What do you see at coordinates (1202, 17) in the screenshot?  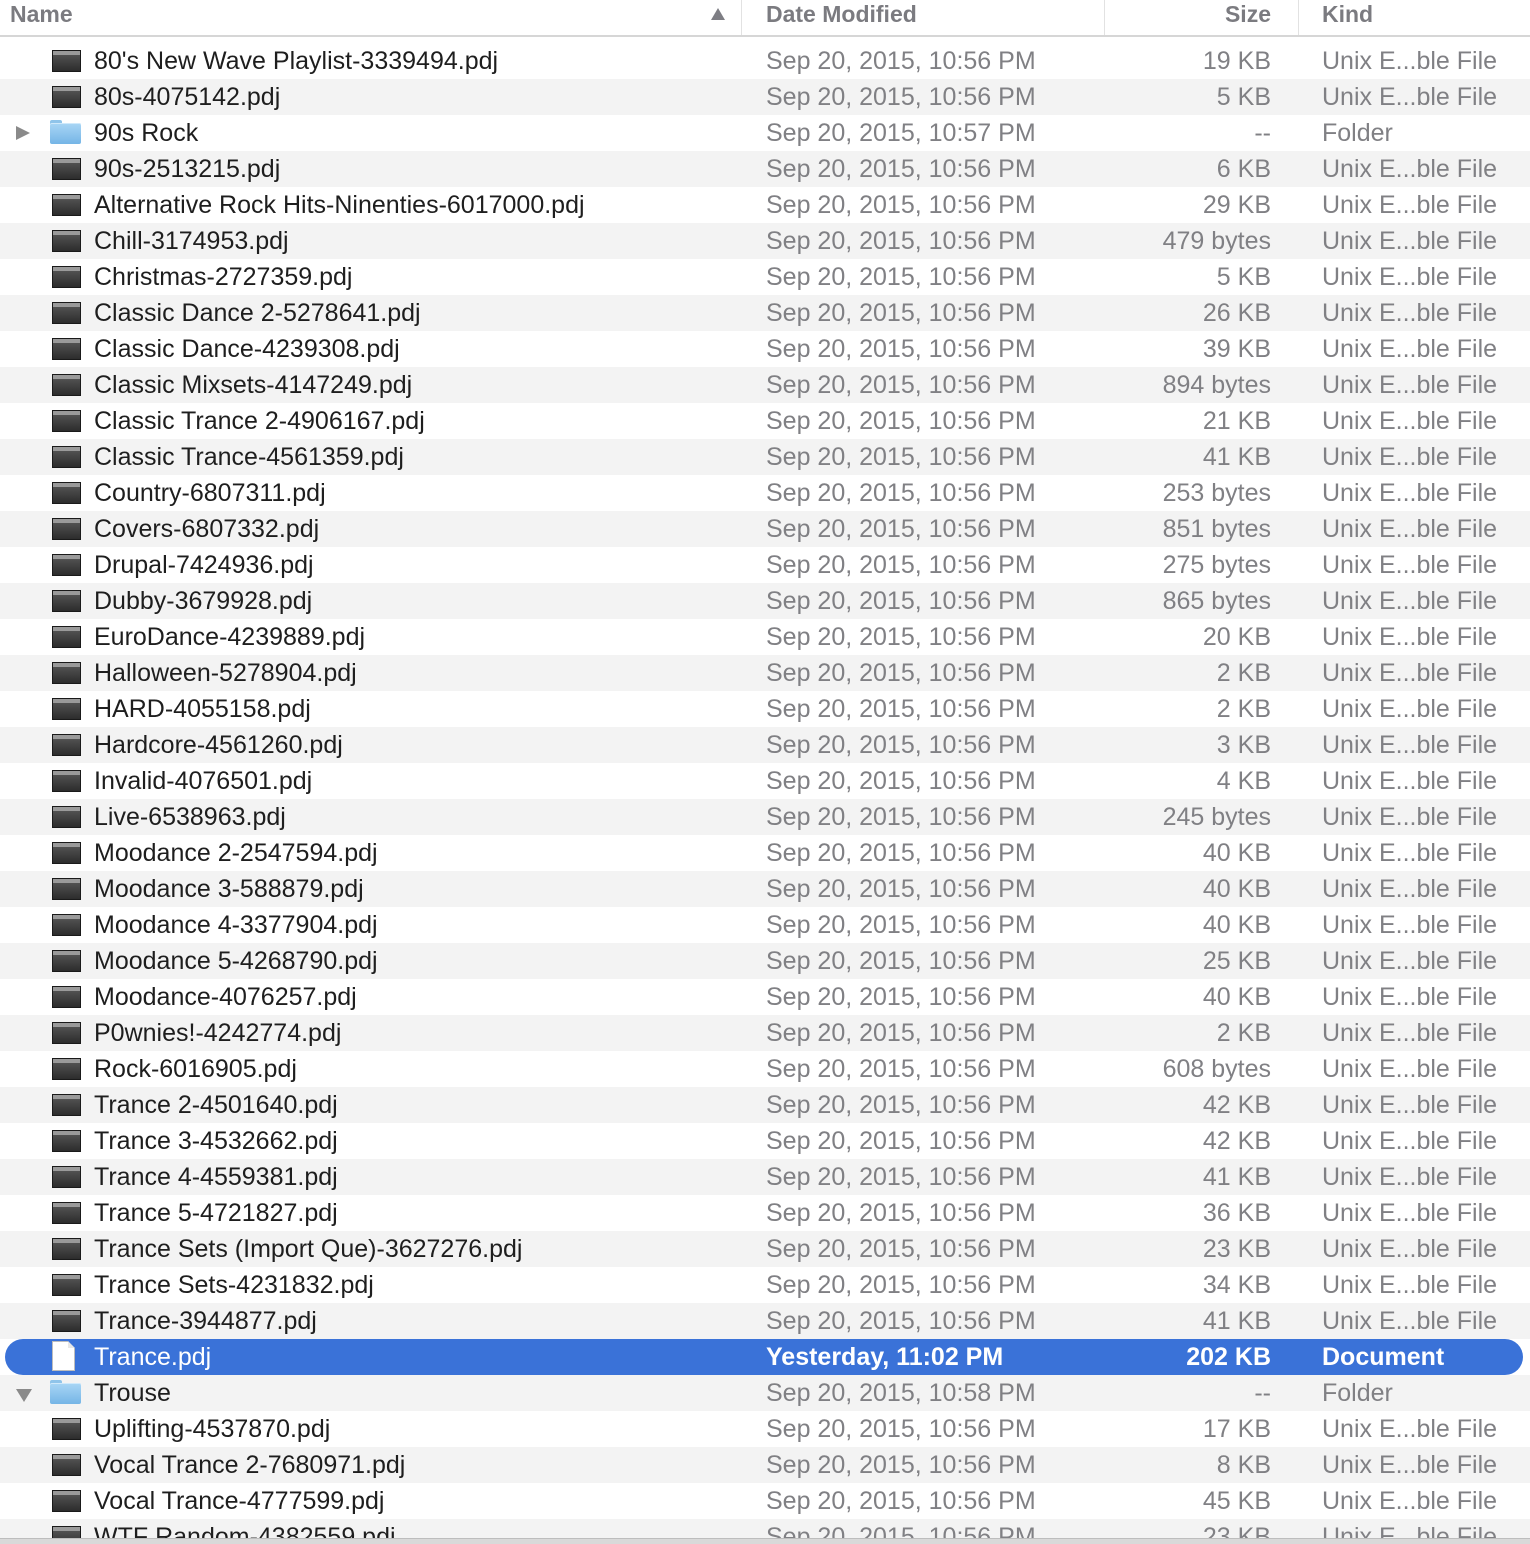 I see `column-header-size: Size` at bounding box center [1202, 17].